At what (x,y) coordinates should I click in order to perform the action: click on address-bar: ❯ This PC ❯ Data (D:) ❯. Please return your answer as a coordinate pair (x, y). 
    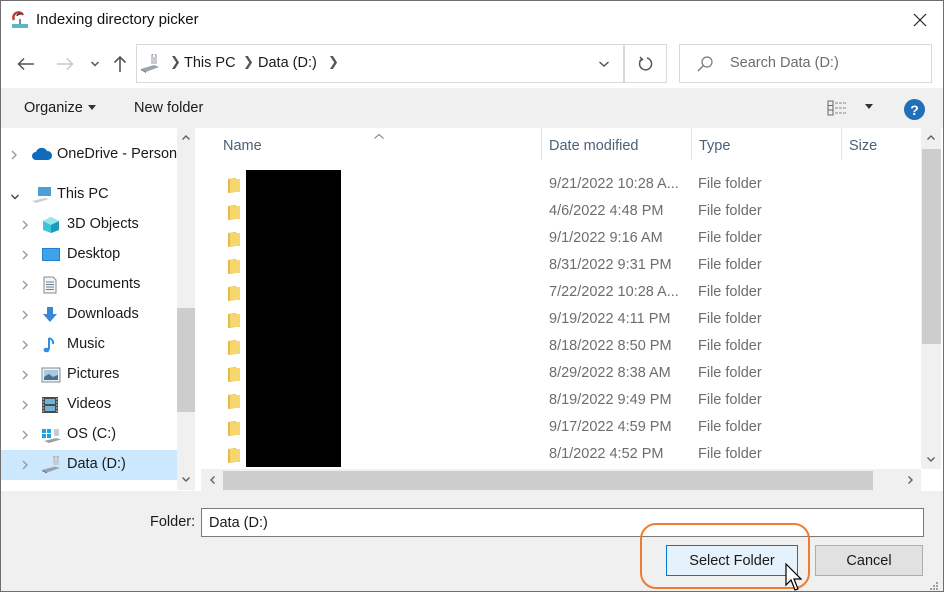
    Looking at the image, I should click on (380, 63).